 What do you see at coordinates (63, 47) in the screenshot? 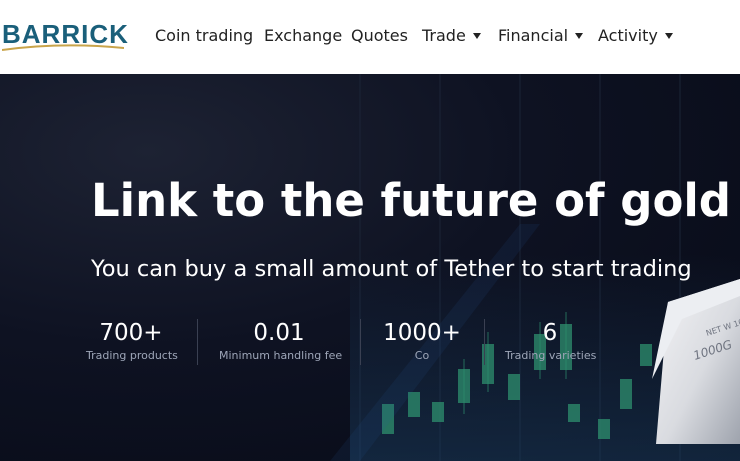
I see `logo-swoosh` at bounding box center [63, 47].